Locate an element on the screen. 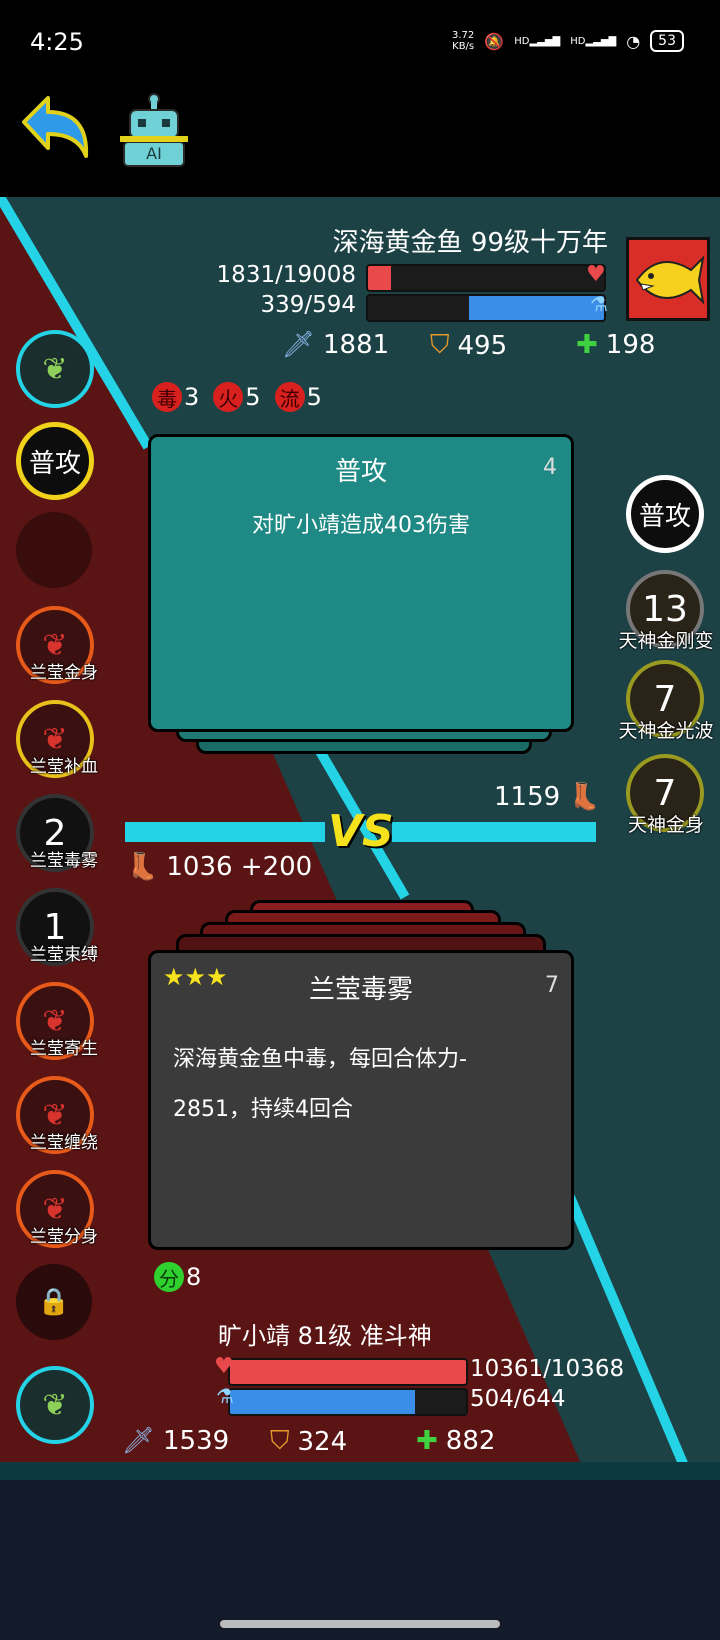 Image resolution: width=720 pixels, height=1640 pixels. enemy-portrait is located at coordinates (668, 279).